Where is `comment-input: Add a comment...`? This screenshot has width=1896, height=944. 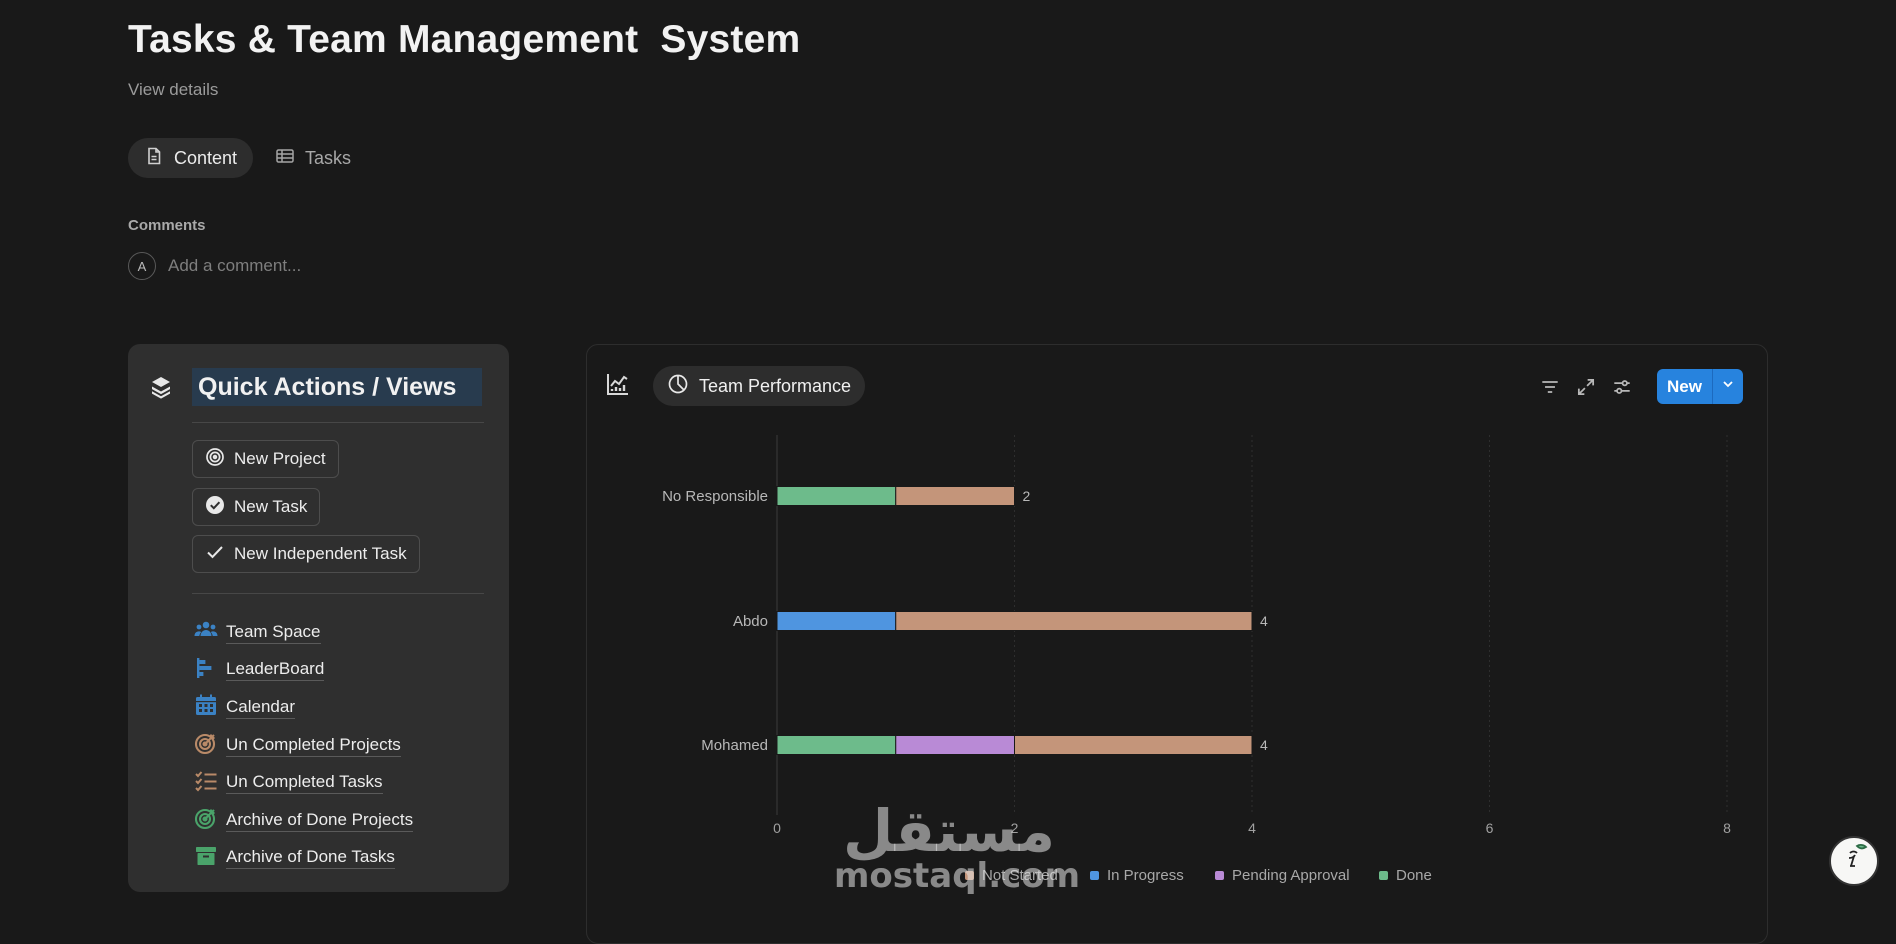 comment-input: Add a comment... is located at coordinates (234, 266).